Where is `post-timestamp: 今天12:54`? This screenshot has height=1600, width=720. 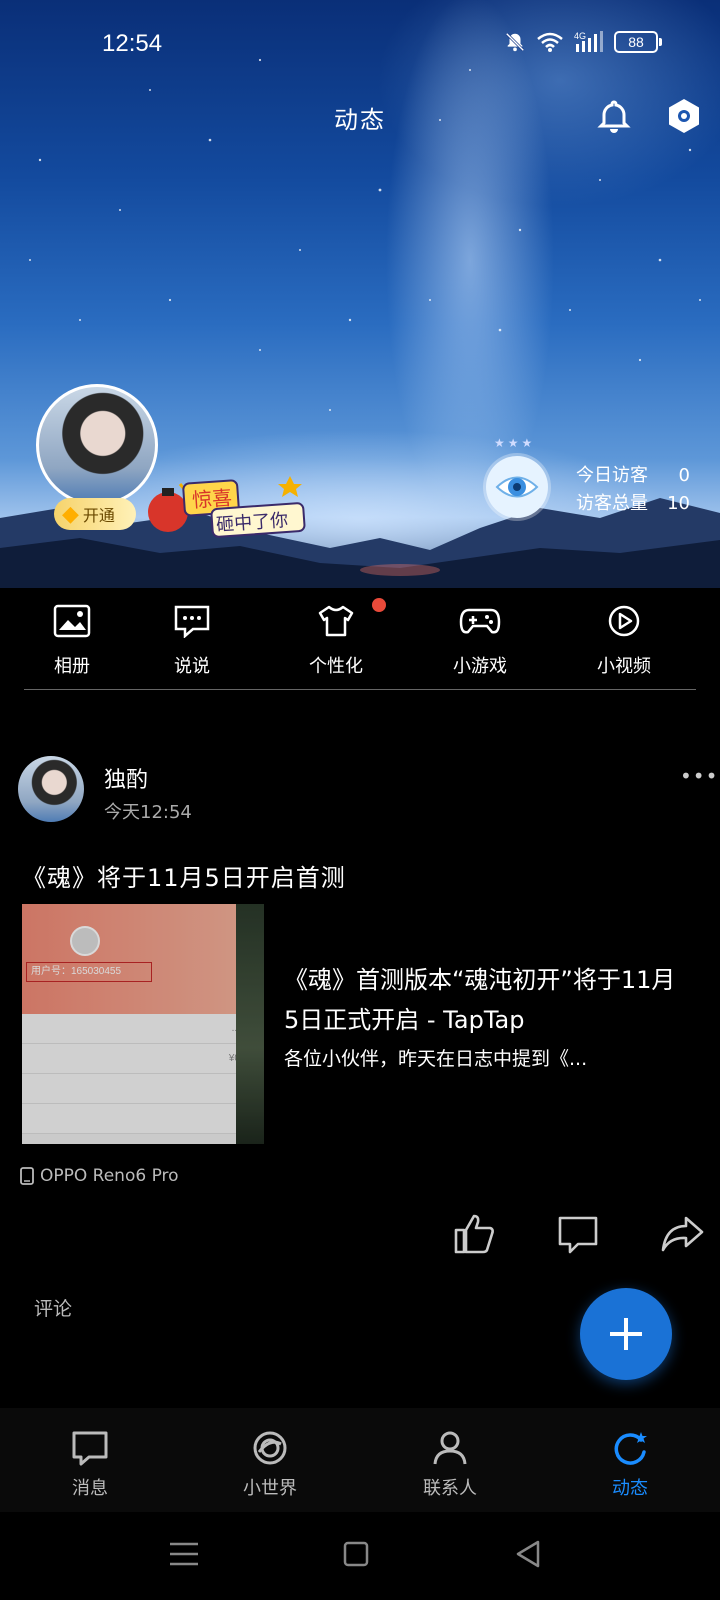 post-timestamp: 今天12:54 is located at coordinates (148, 812).